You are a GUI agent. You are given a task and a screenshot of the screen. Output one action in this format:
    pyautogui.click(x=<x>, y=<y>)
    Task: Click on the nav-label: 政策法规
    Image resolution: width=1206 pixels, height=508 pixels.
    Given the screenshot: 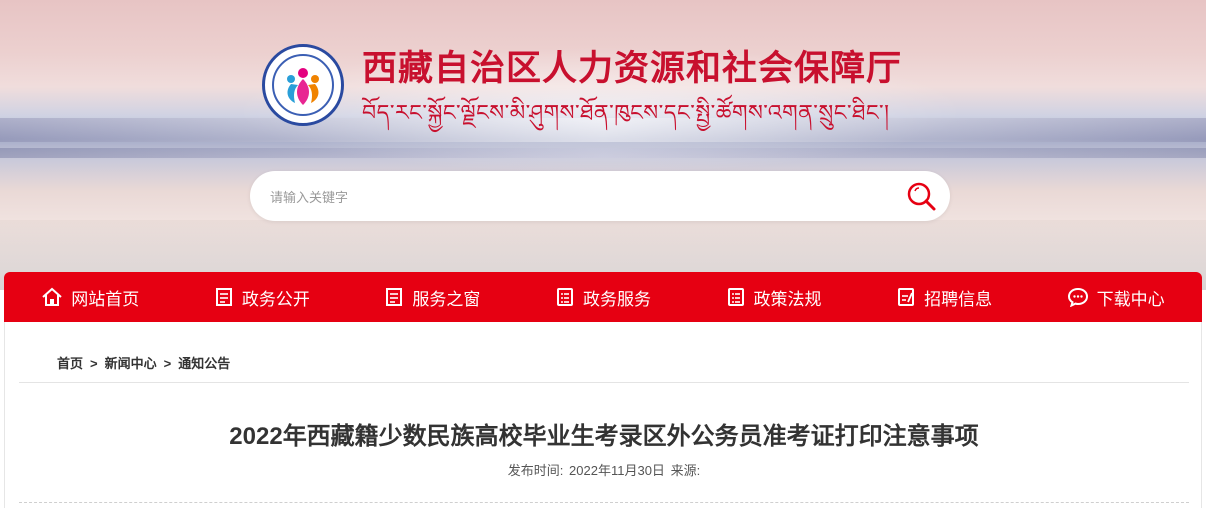 What is the action you would take?
    pyautogui.click(x=787, y=299)
    